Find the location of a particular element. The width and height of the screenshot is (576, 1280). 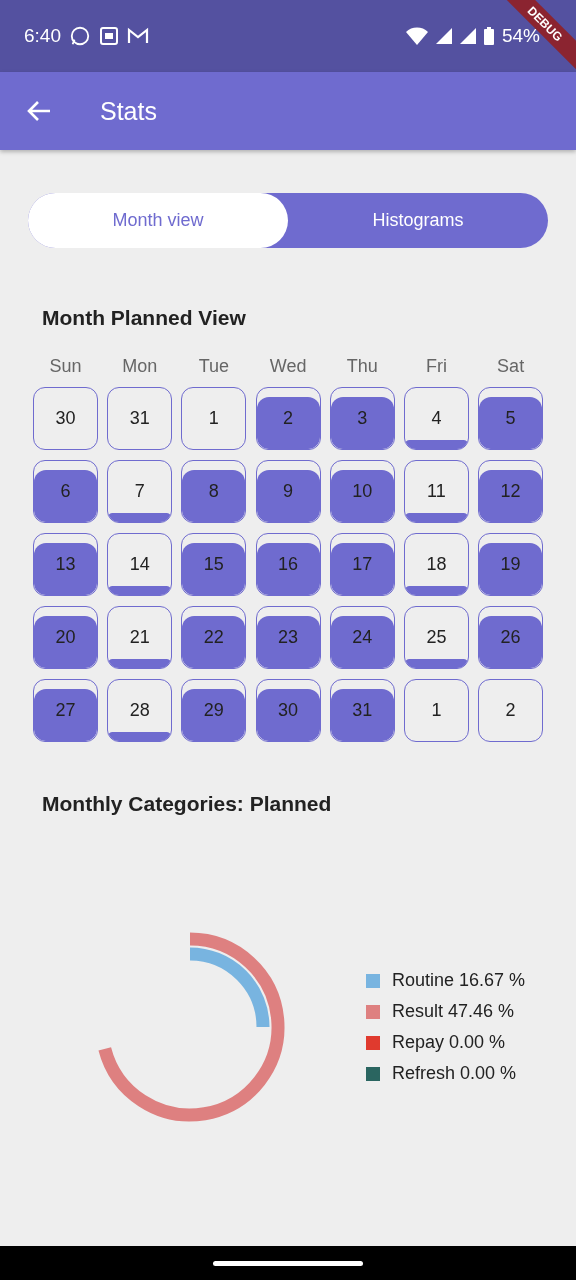

section-title: Month Planned View is located at coordinates (144, 318).